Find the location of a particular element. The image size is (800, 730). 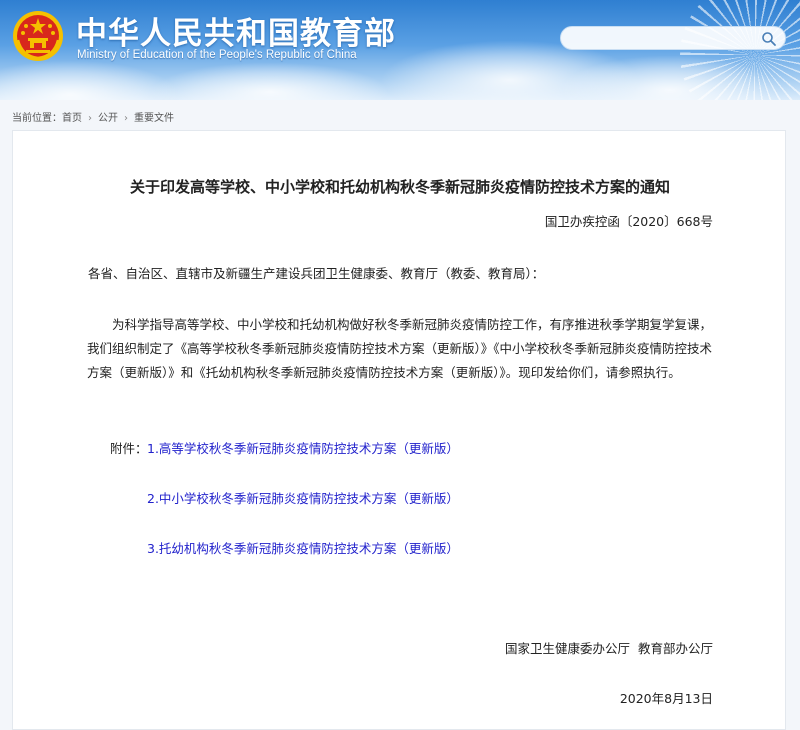

document-number: 国卫办疾控函〔2020〕668号 is located at coordinates (628, 221).